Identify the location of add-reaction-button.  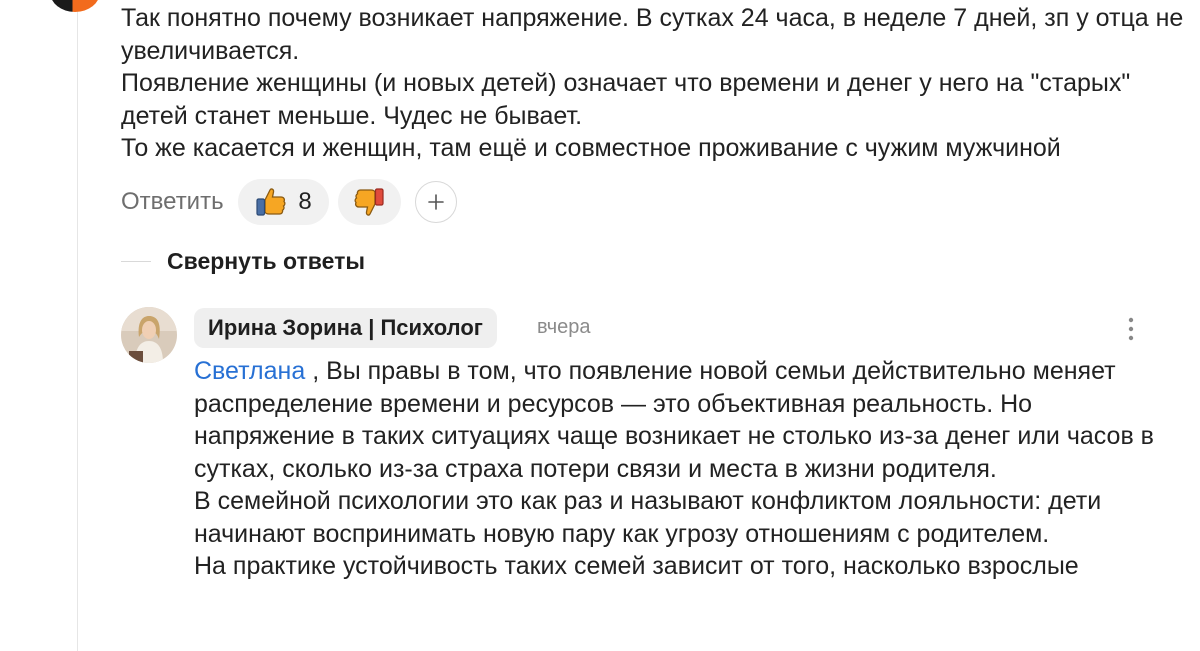
(435, 202).